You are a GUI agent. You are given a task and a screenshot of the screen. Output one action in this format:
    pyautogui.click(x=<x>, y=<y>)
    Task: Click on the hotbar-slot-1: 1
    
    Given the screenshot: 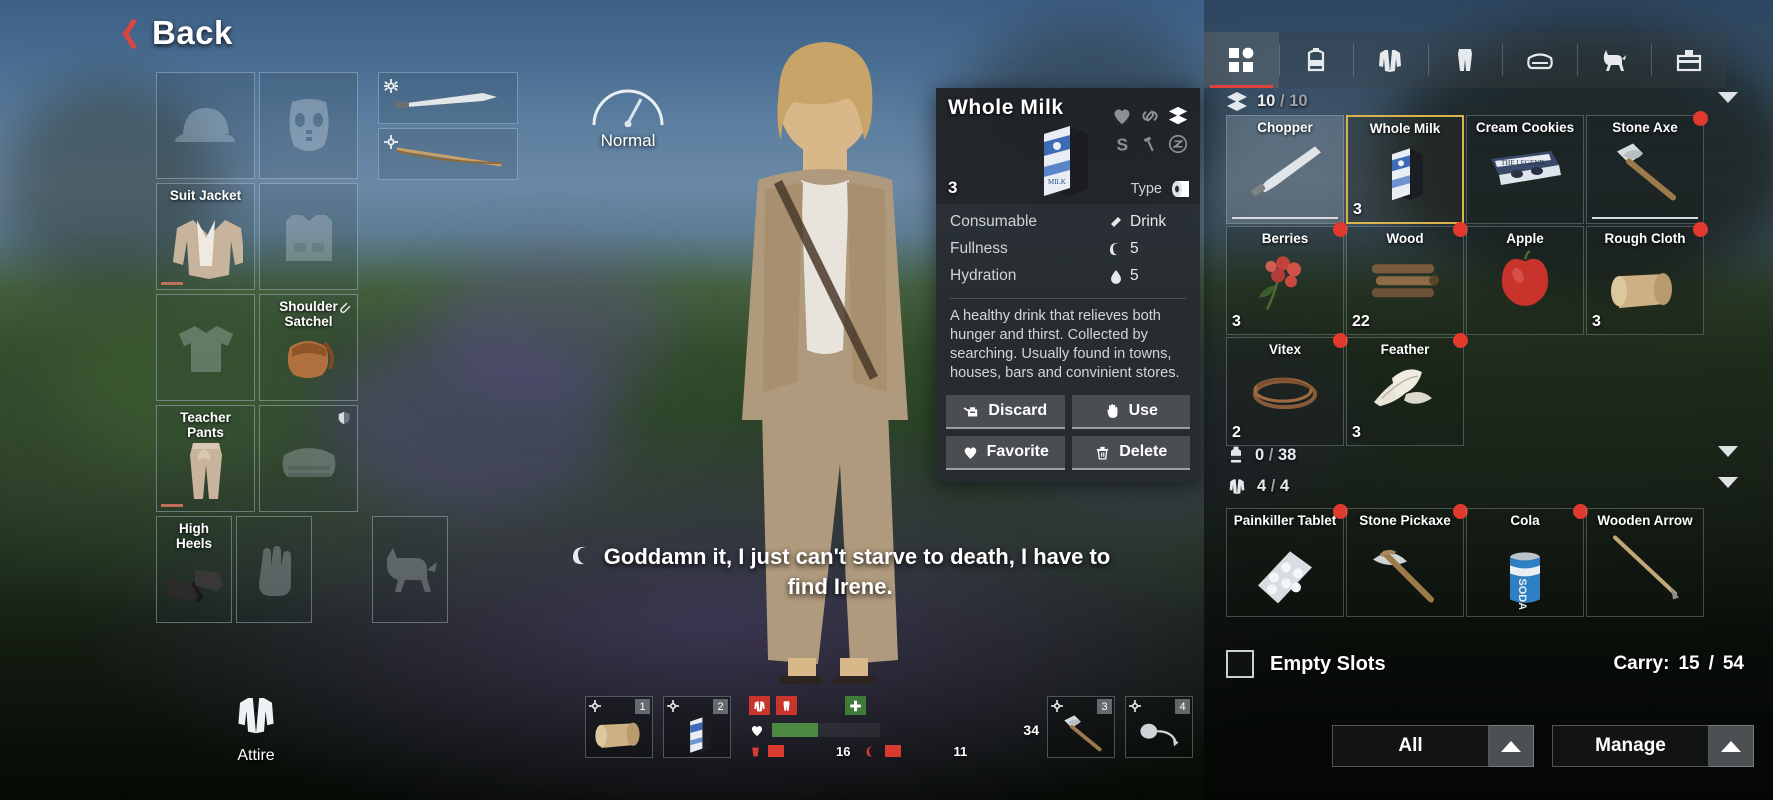 What is the action you would take?
    pyautogui.click(x=619, y=727)
    